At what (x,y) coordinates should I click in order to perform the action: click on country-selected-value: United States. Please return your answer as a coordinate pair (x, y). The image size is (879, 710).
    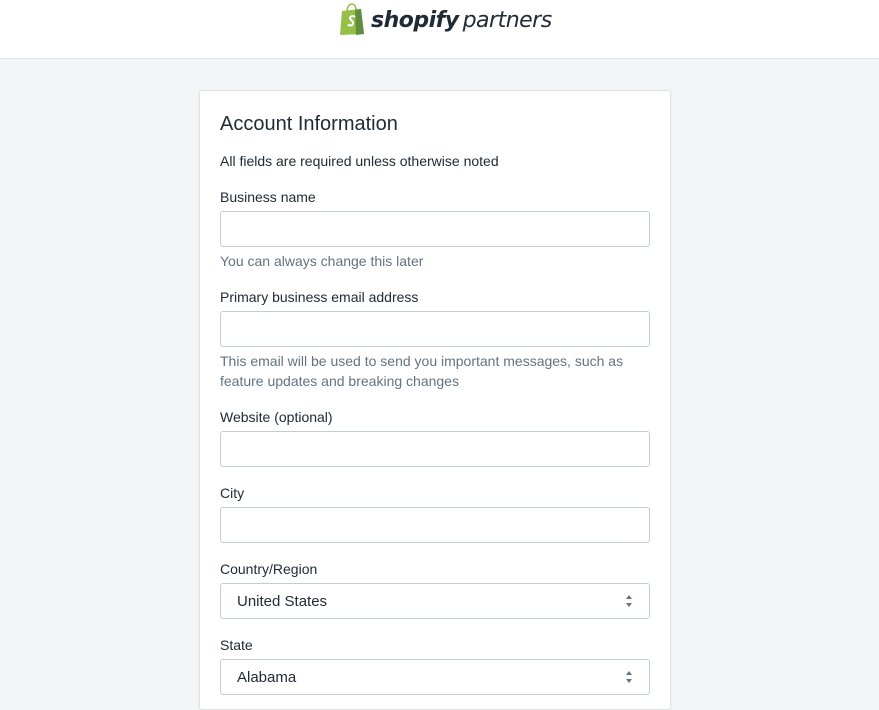
    Looking at the image, I should click on (282, 601).